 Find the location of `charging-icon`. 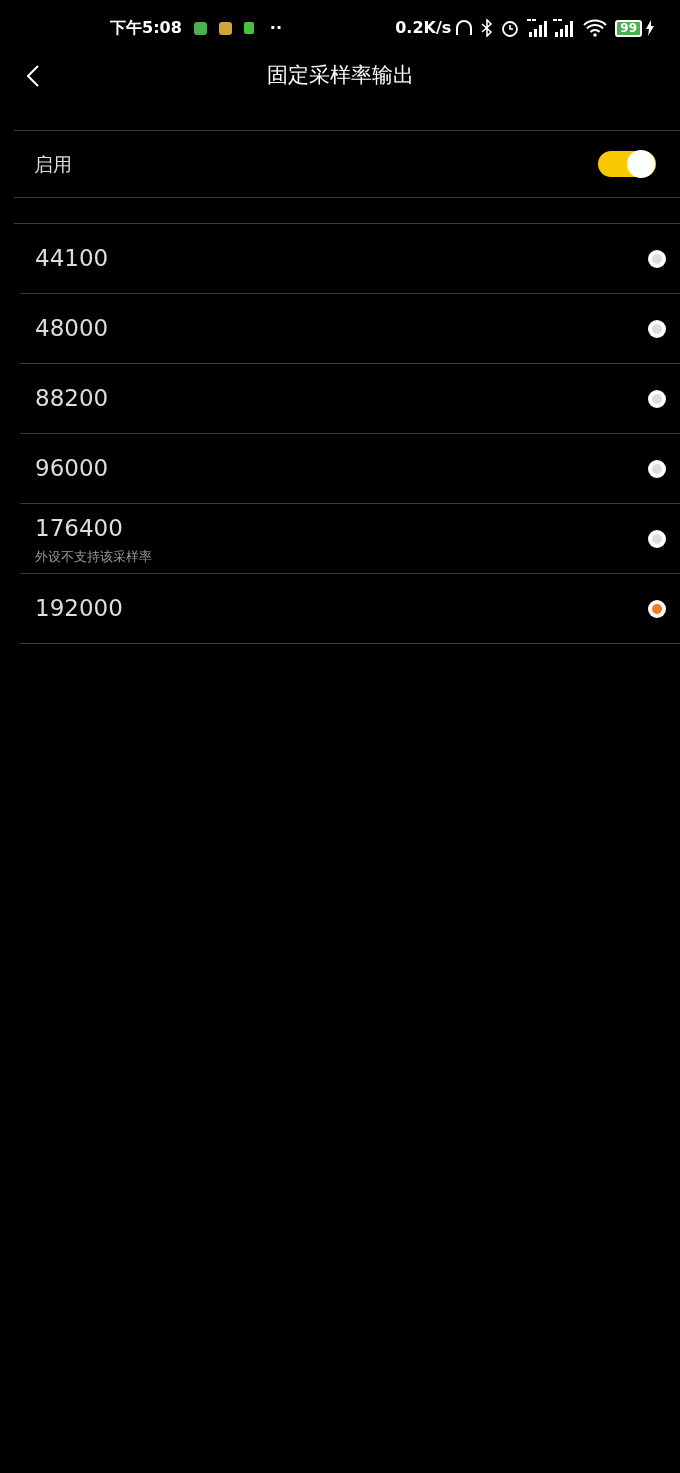

charging-icon is located at coordinates (650, 28).